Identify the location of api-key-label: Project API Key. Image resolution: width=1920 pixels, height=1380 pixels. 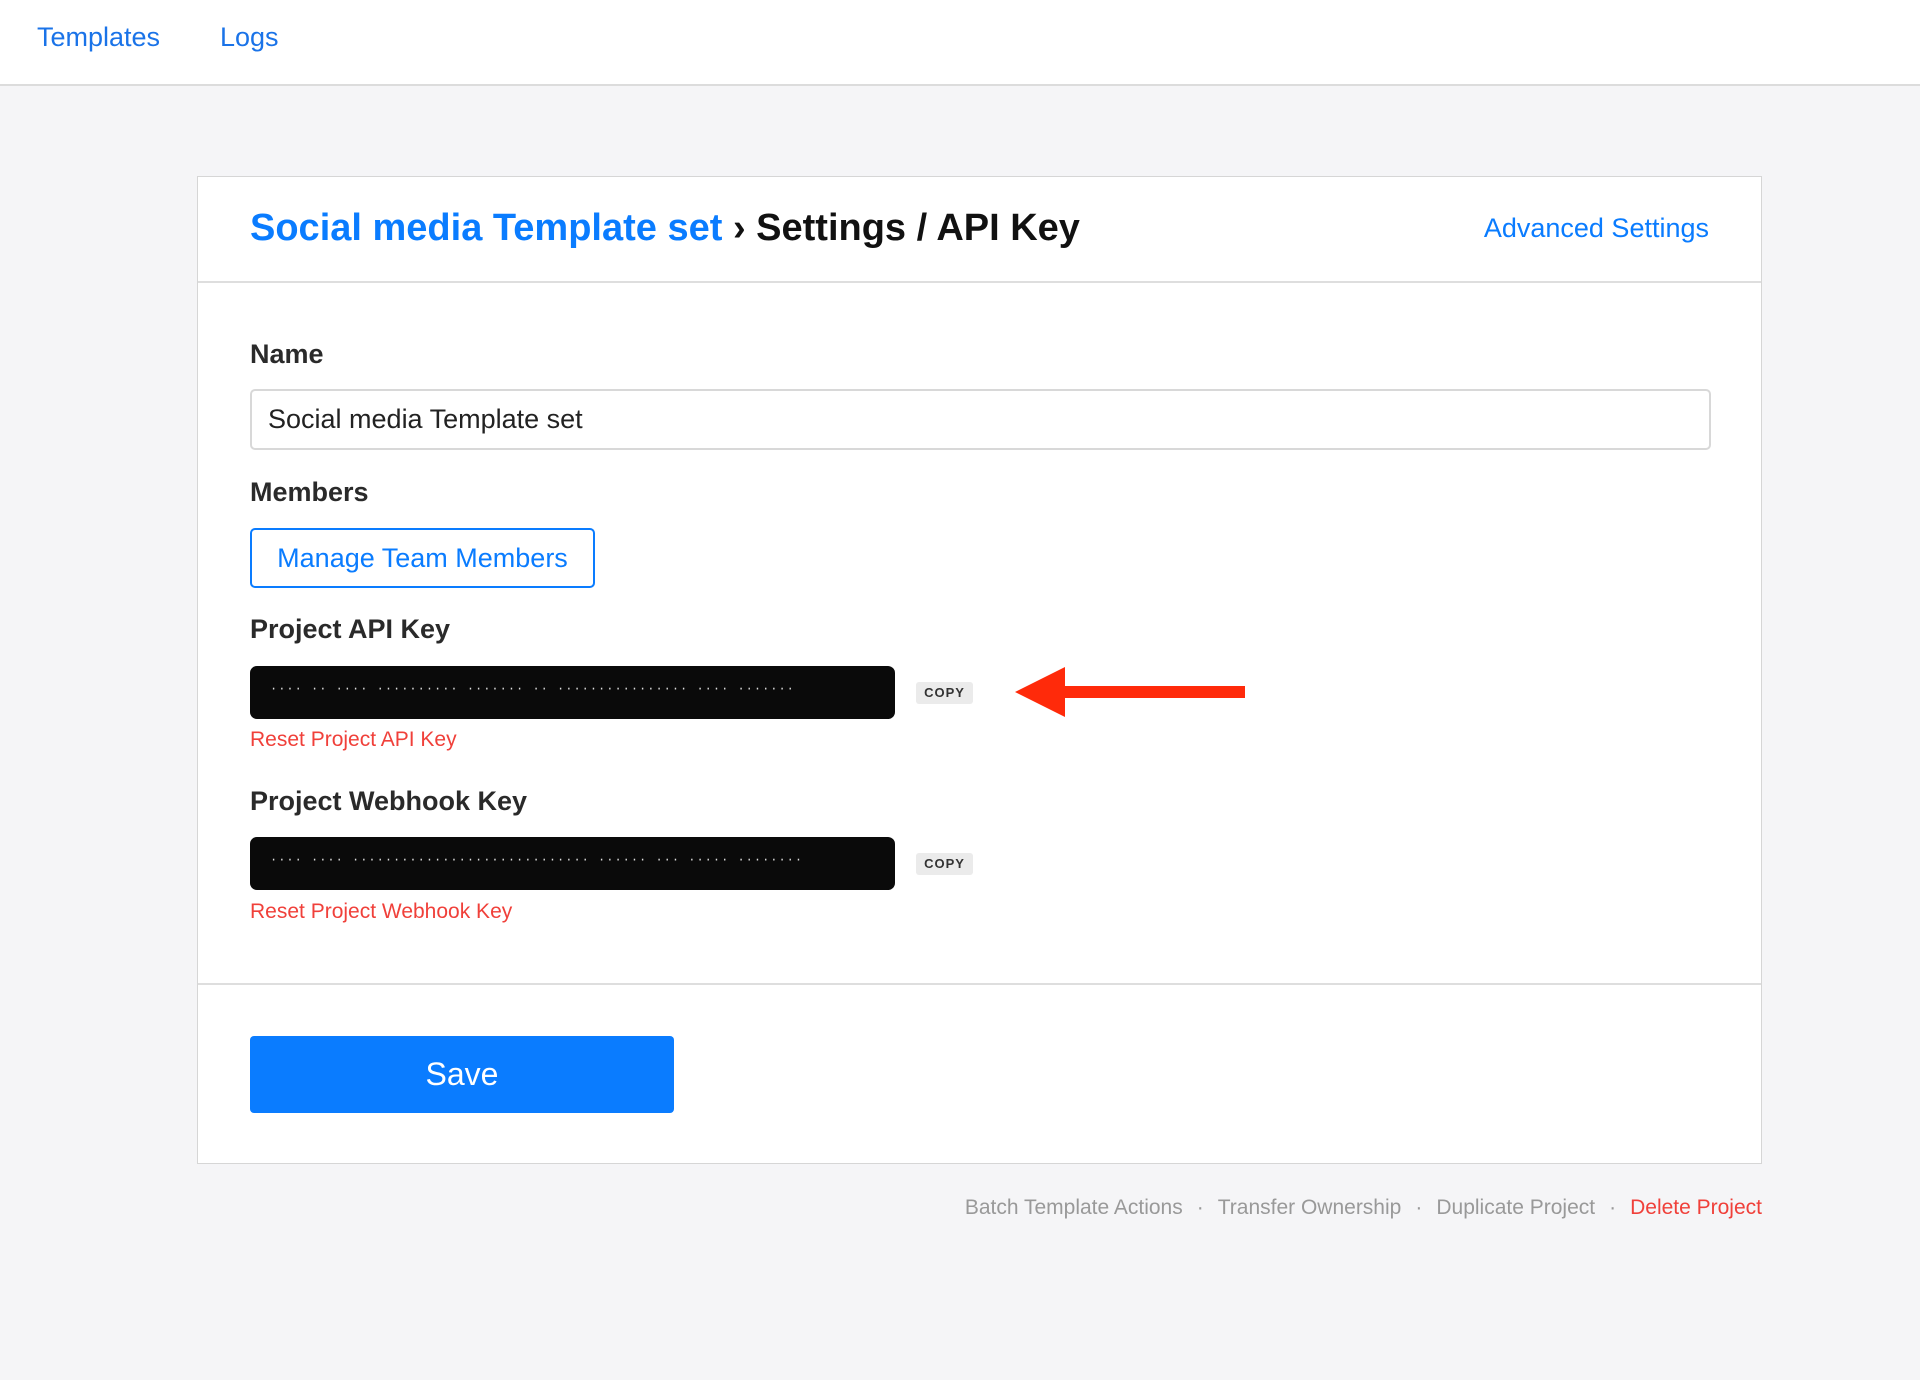
(350, 629).